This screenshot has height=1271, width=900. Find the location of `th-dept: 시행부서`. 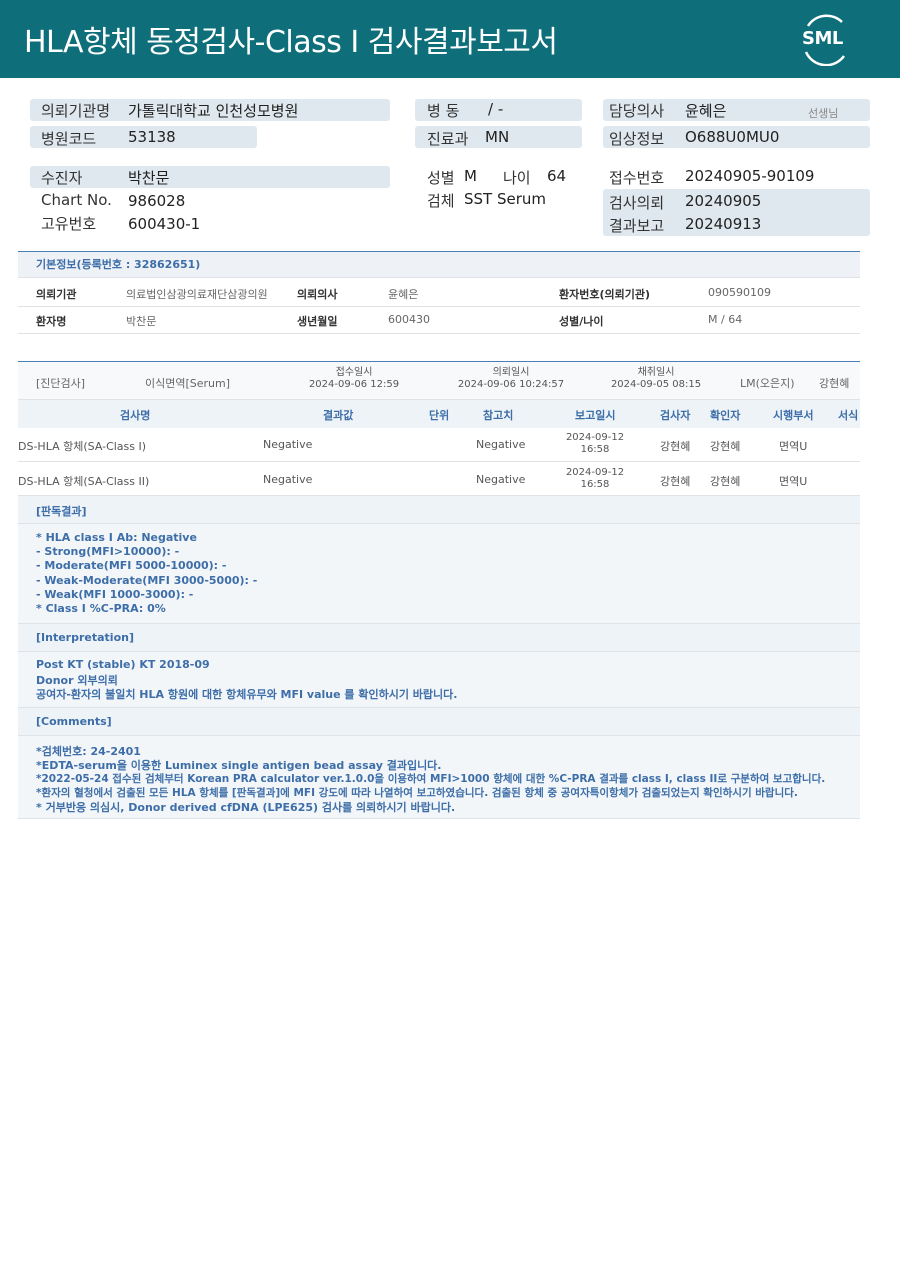

th-dept: 시행부서 is located at coordinates (793, 415).